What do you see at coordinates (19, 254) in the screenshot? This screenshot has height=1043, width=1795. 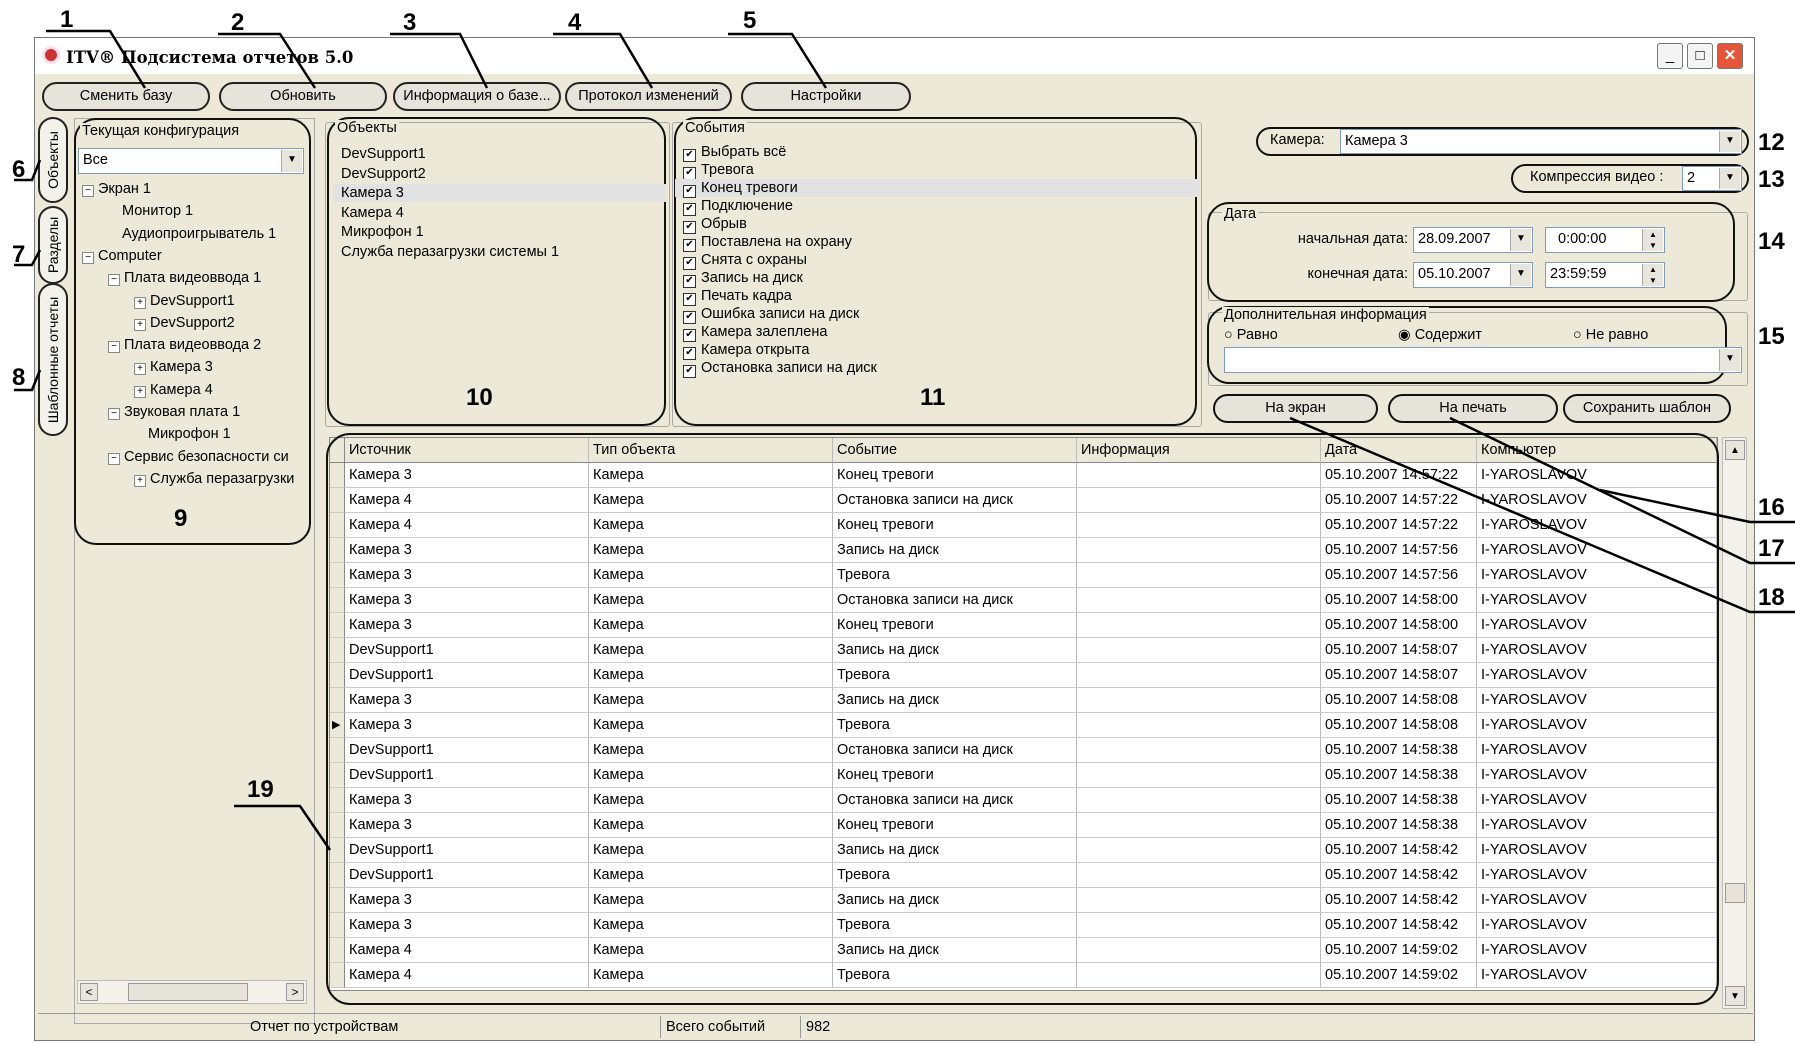 I see `callout-7: 7` at bounding box center [19, 254].